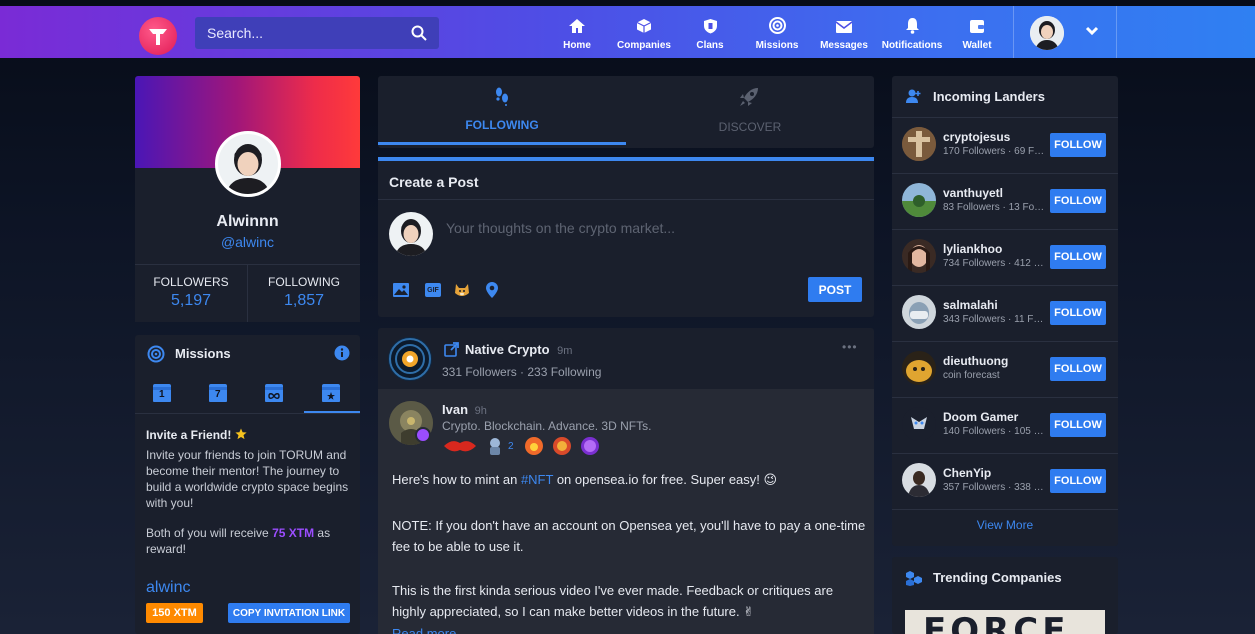 The image size is (1255, 634). I want to click on torum-logo-icon, so click(158, 37).